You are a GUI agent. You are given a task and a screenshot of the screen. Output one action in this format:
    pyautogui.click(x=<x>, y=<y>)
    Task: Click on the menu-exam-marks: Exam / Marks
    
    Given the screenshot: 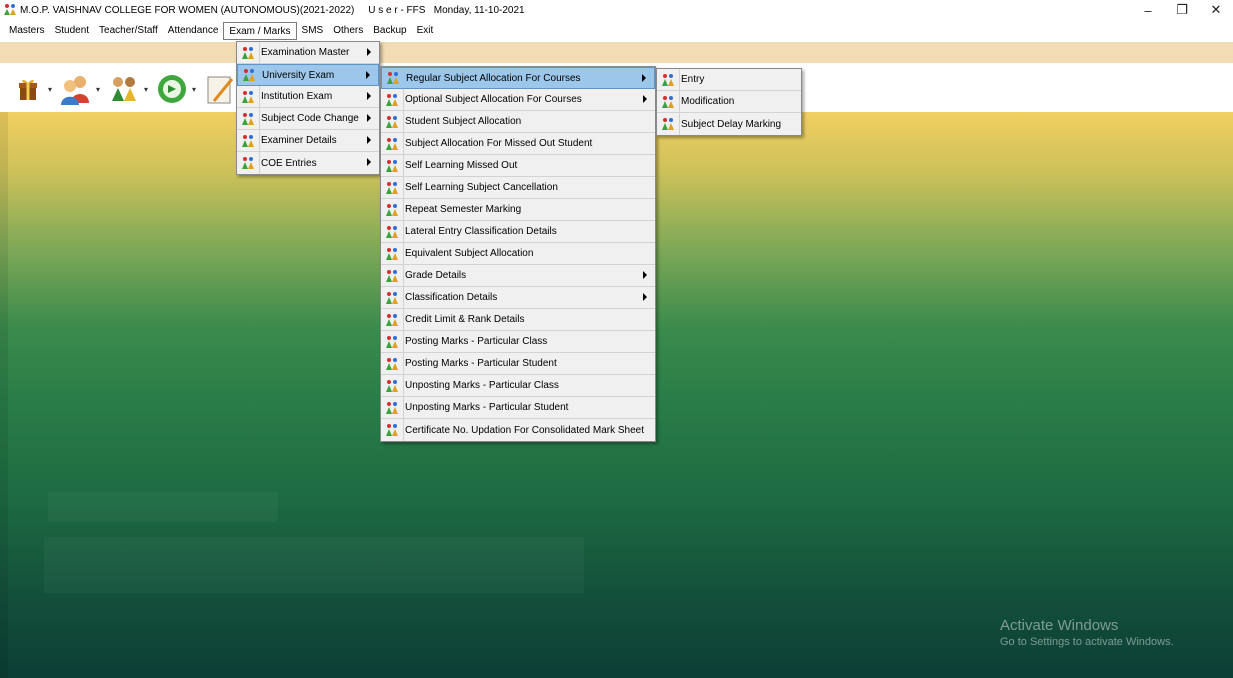 What is the action you would take?
    pyautogui.click(x=260, y=31)
    